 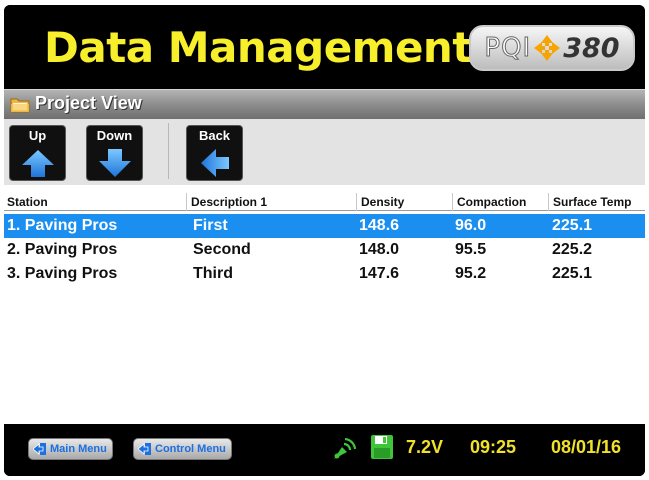 What do you see at coordinates (586, 447) in the screenshot?
I see `date-readout: 08/01/16` at bounding box center [586, 447].